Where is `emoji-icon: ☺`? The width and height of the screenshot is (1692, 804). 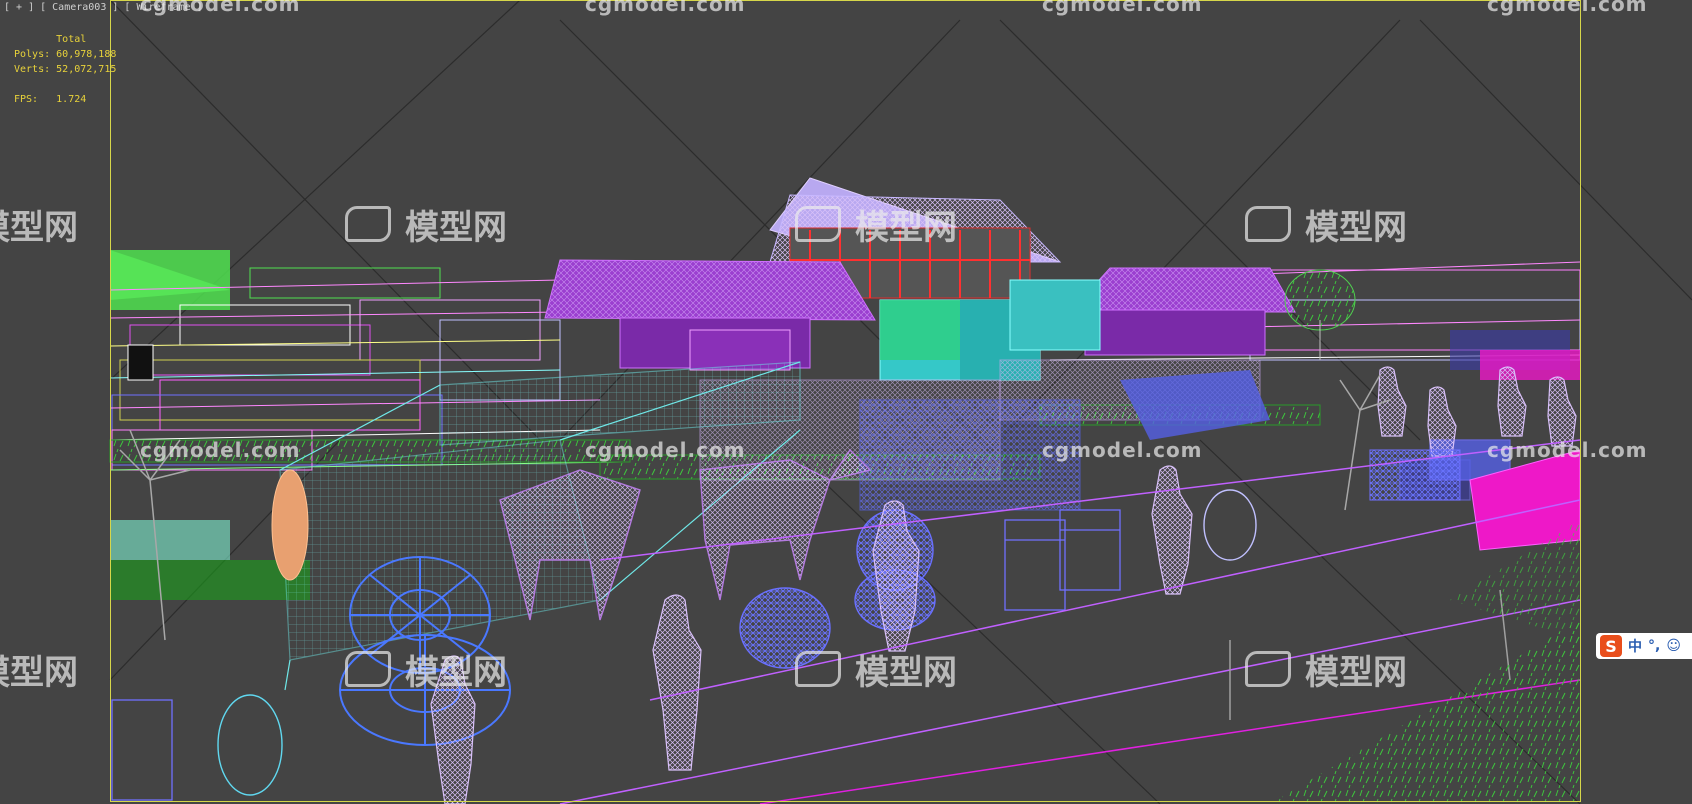 emoji-icon: ☺ is located at coordinates (1673, 646).